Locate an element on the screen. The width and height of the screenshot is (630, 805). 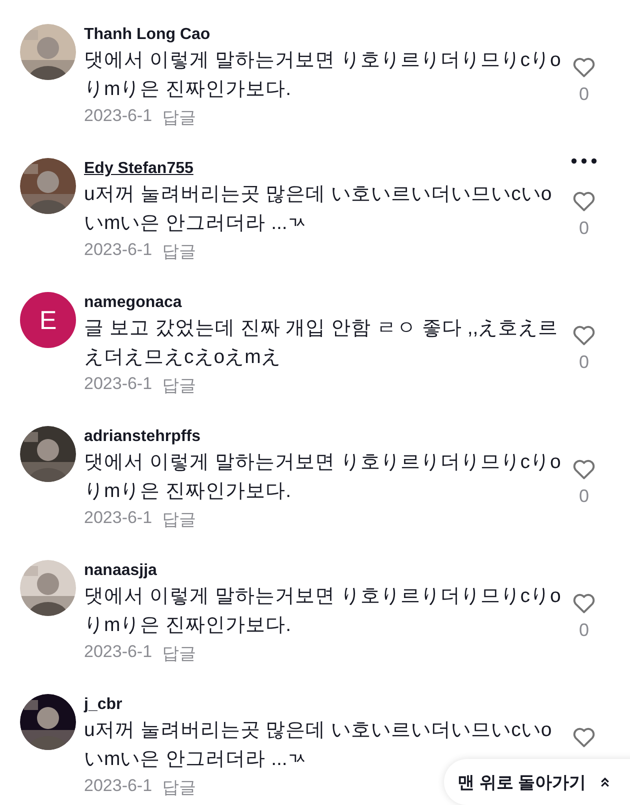
username-link: Edy Stefan755 is located at coordinates (139, 169).